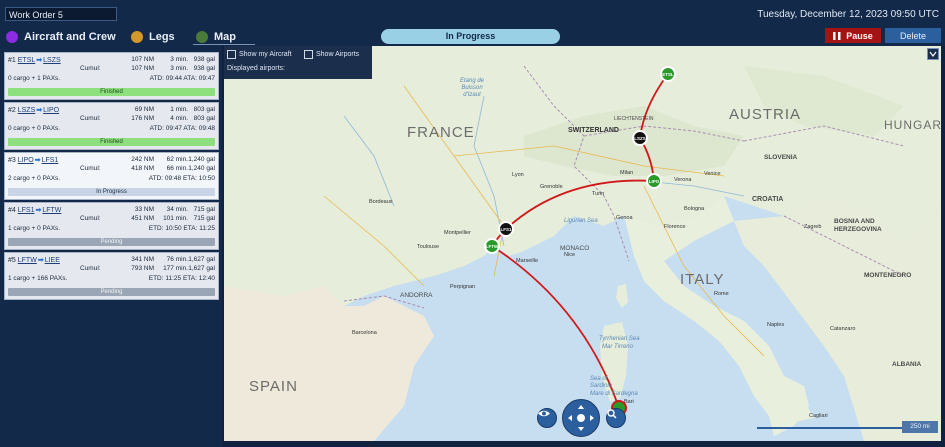  What do you see at coordinates (177, 259) in the screenshot?
I see `leg-time: 76 min.` at bounding box center [177, 259].